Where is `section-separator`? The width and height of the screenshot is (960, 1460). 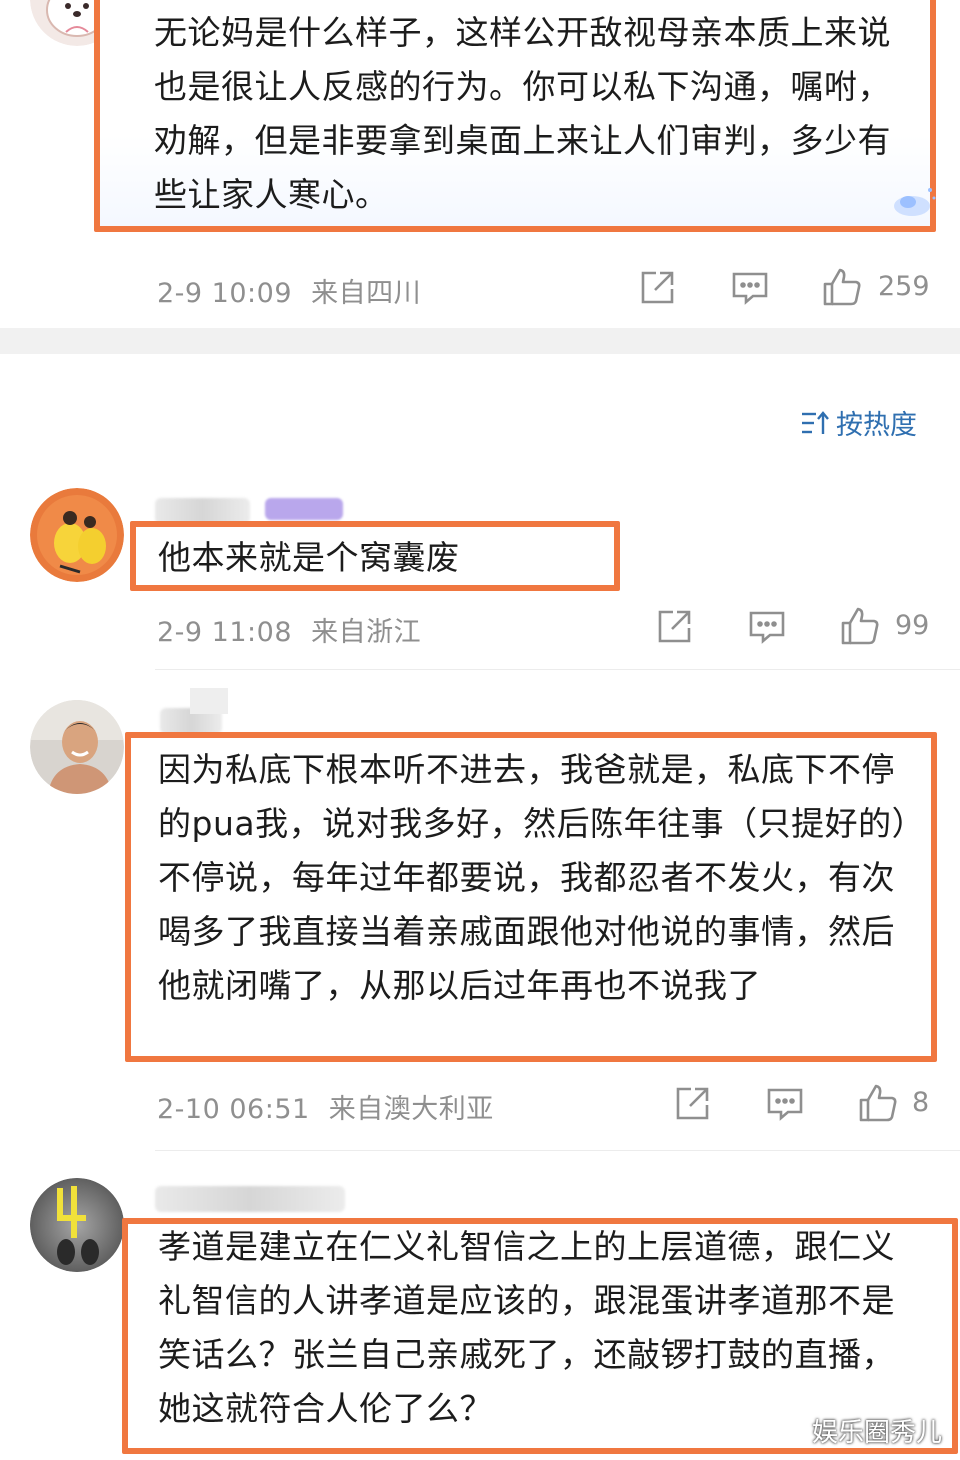 section-separator is located at coordinates (480, 341).